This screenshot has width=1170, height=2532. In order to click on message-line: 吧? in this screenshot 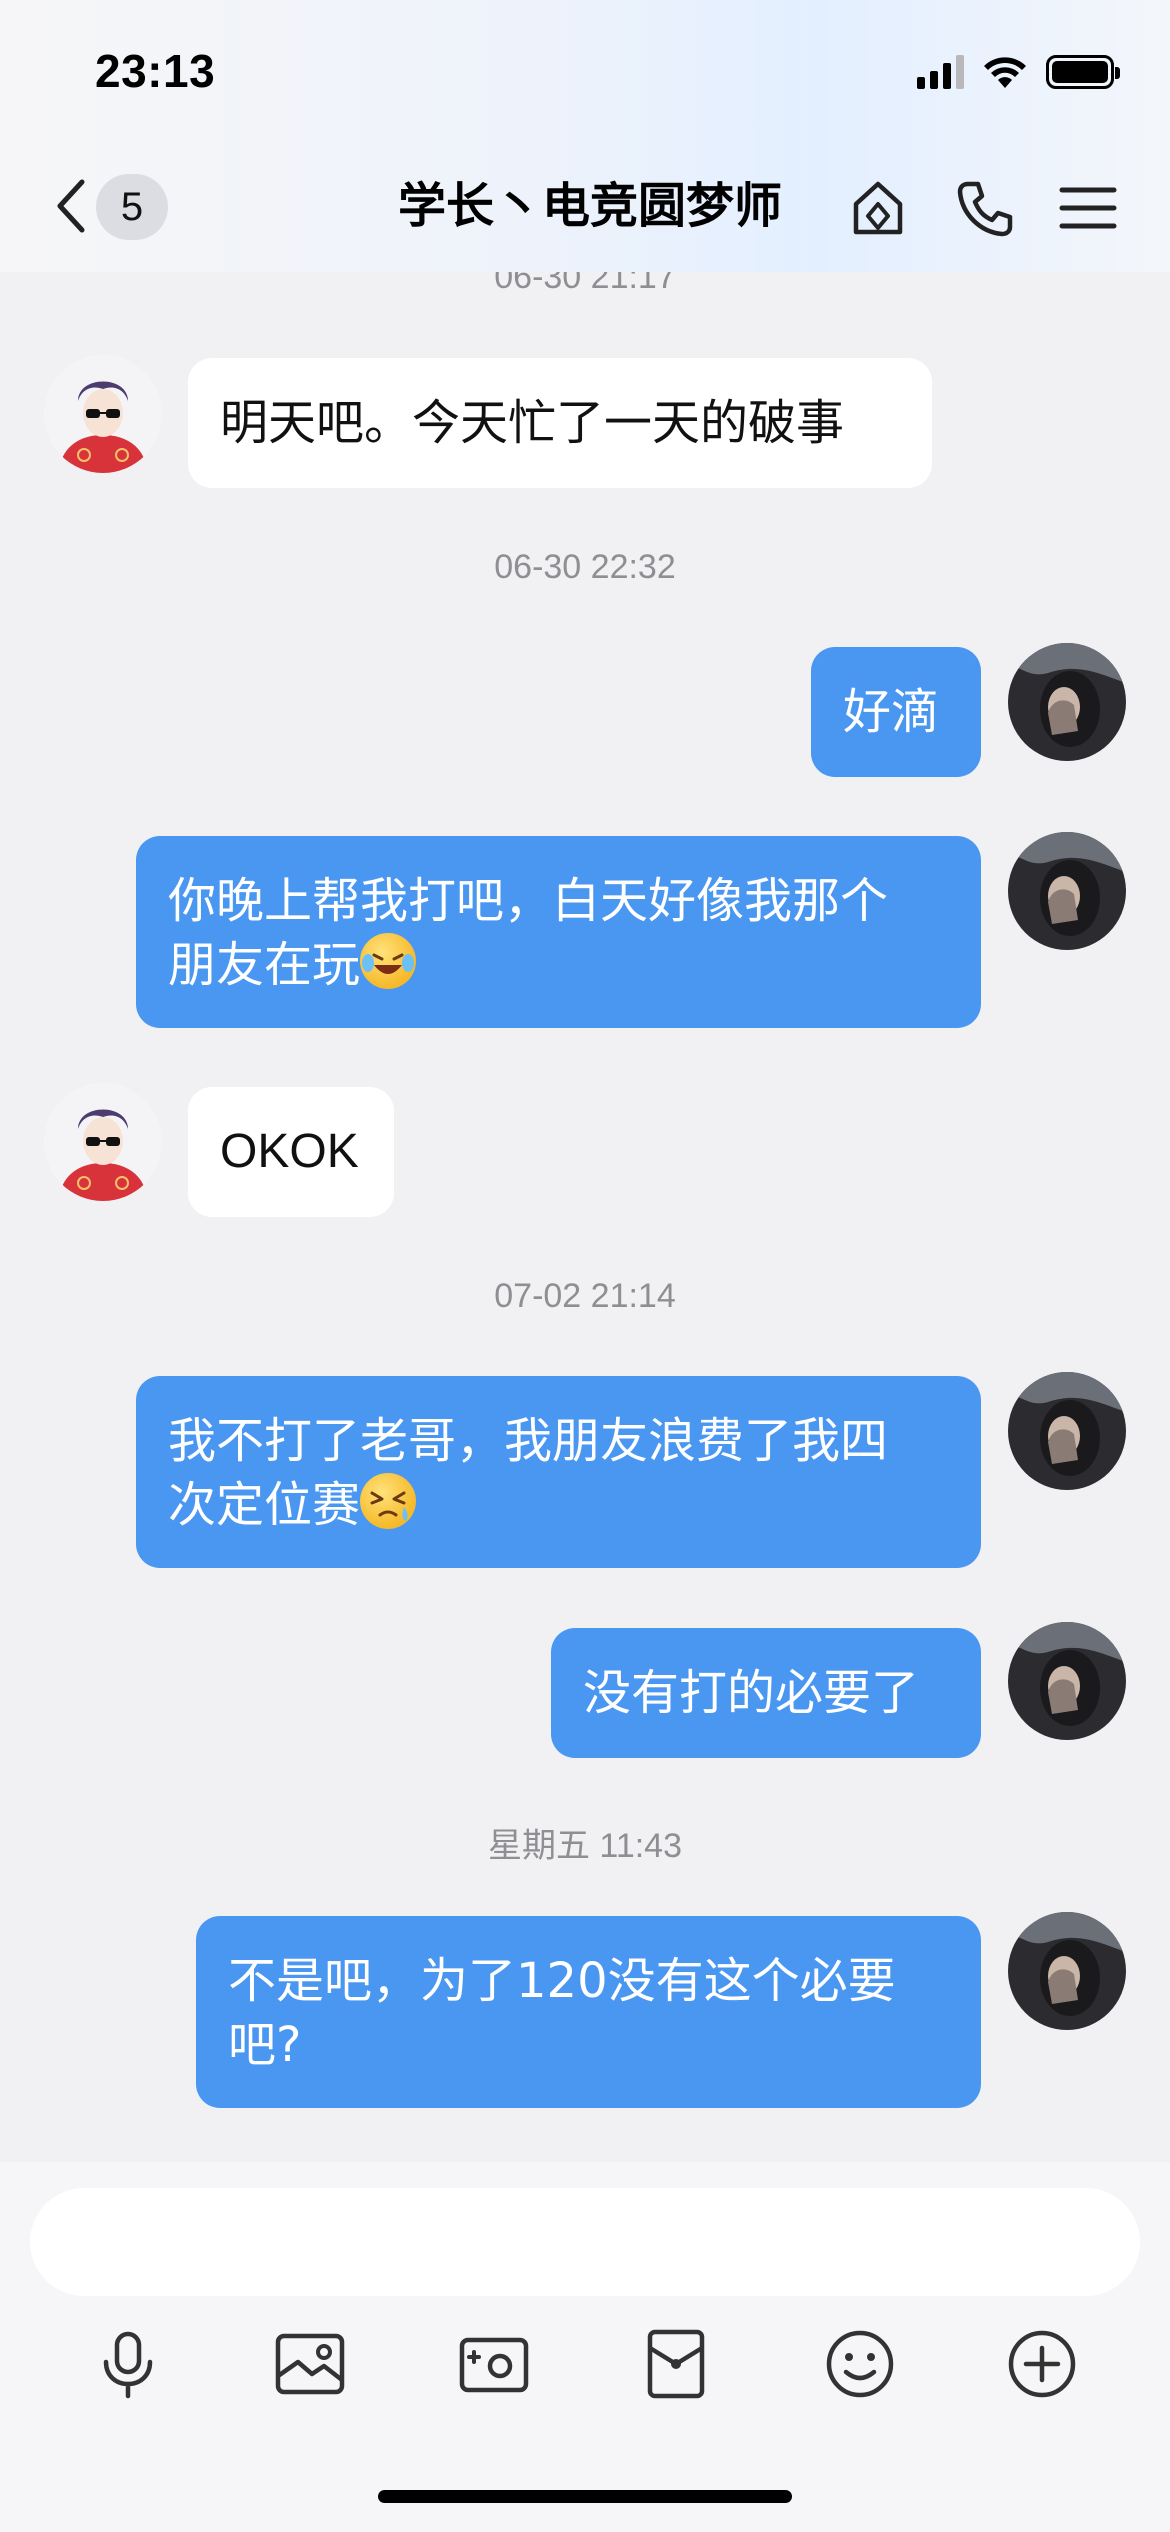, I will do `click(265, 2045)`.